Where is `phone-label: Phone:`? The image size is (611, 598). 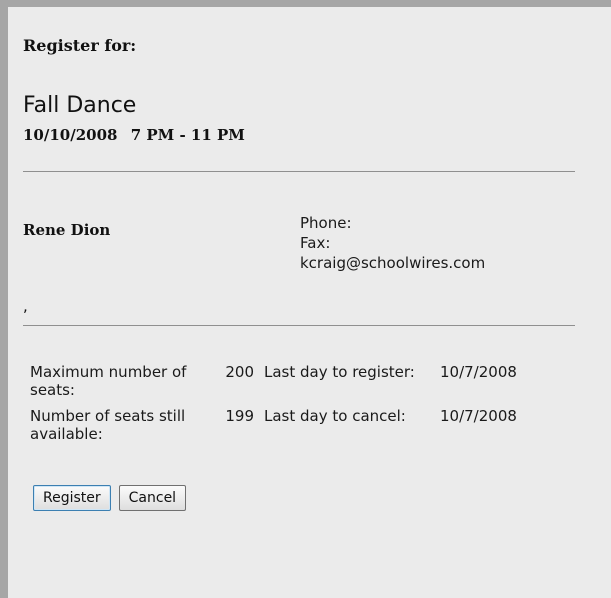 phone-label: Phone: is located at coordinates (326, 223).